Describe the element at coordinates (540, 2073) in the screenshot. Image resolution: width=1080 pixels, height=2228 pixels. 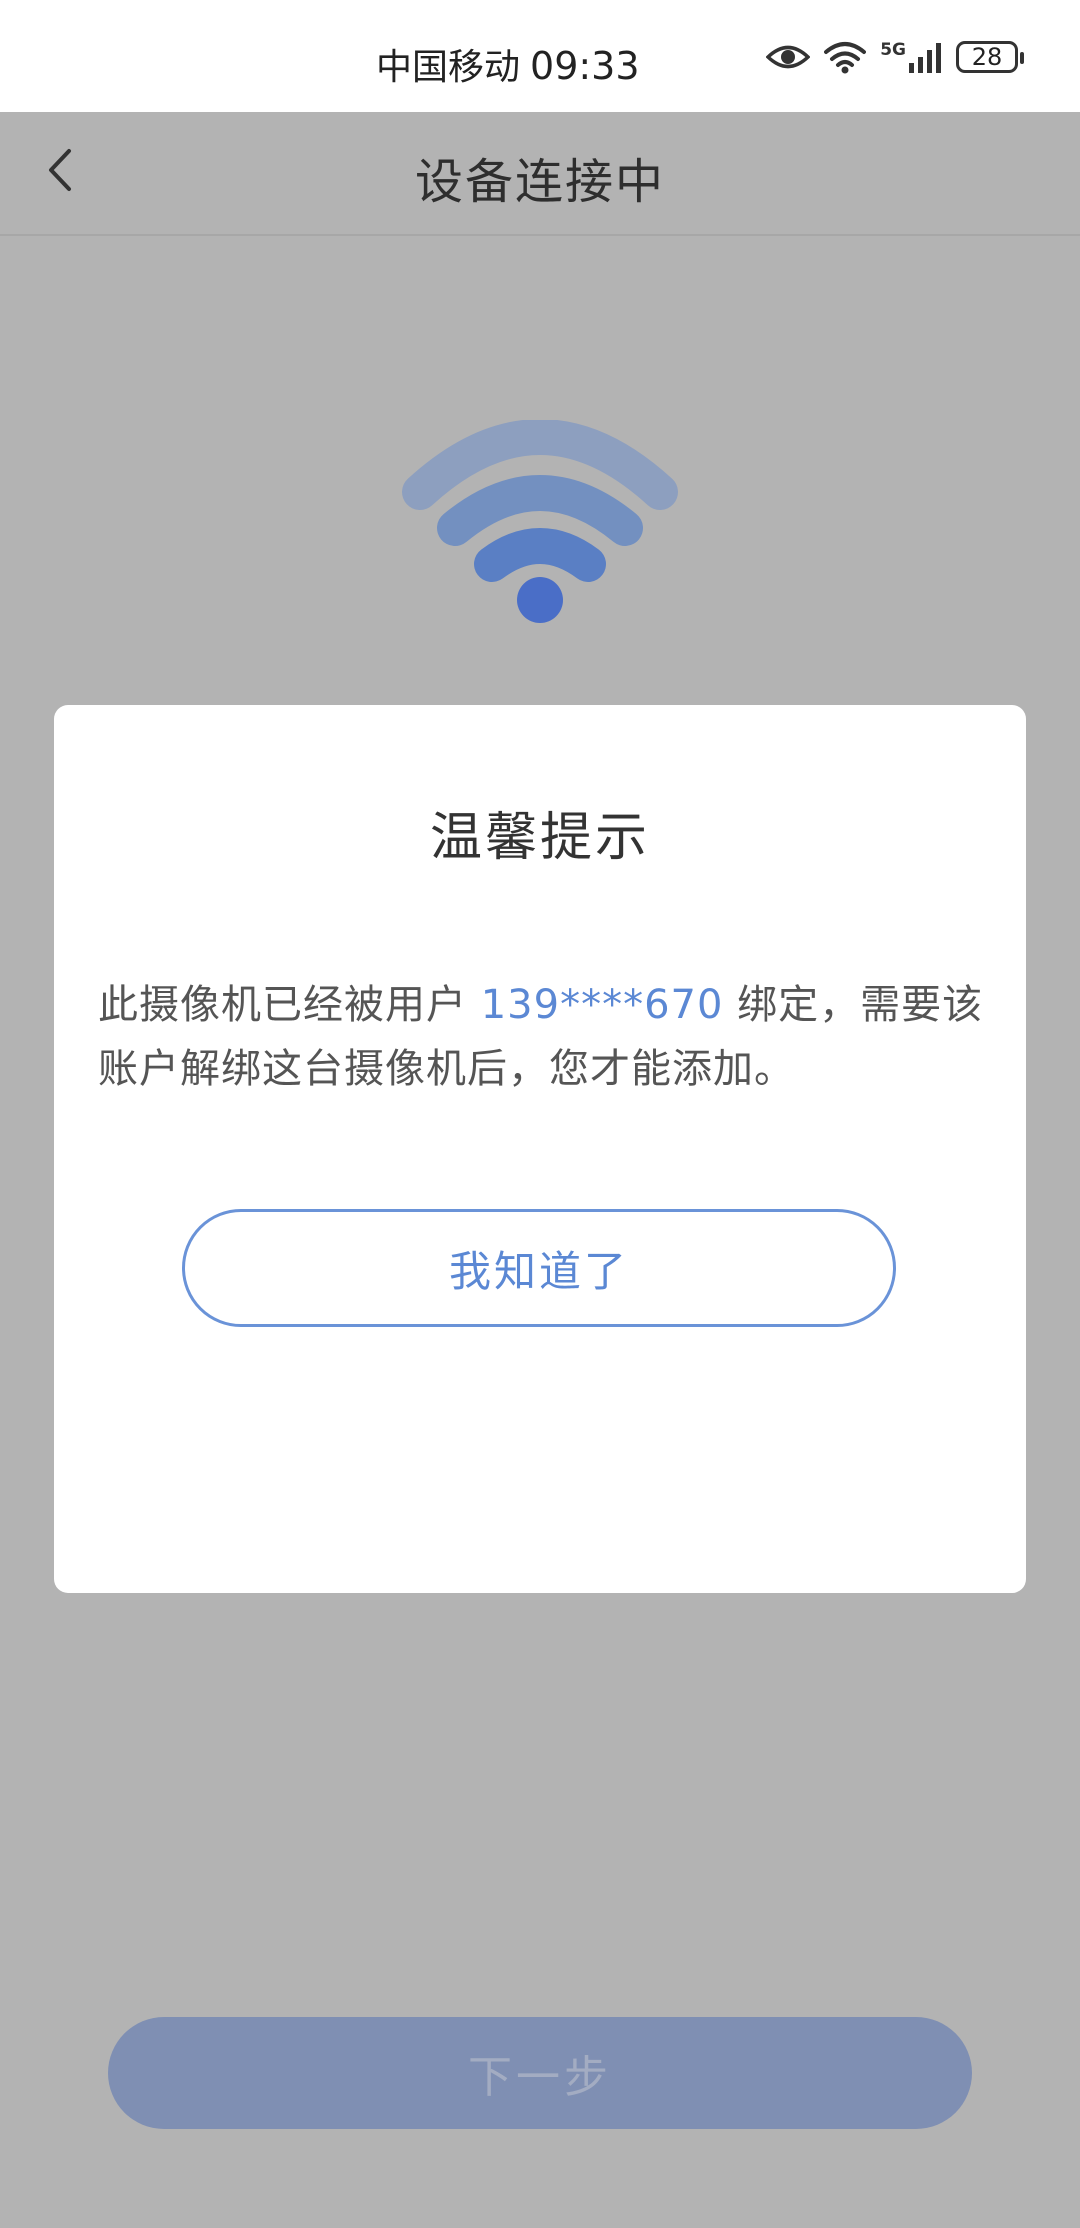
I see `next-step-button: 下一步` at that location.